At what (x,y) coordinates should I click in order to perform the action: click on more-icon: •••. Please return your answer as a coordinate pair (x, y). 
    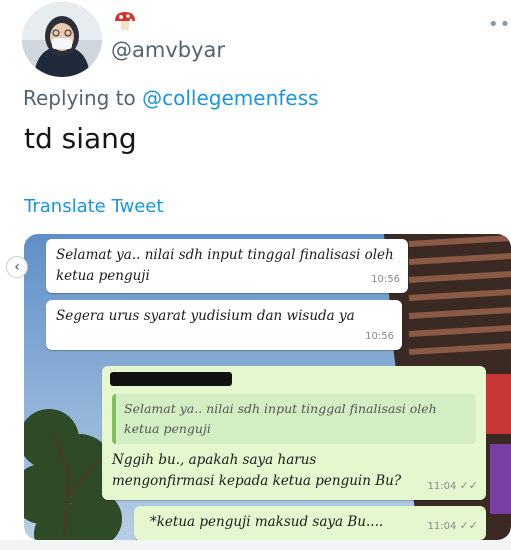
    Looking at the image, I should click on (499, 24).